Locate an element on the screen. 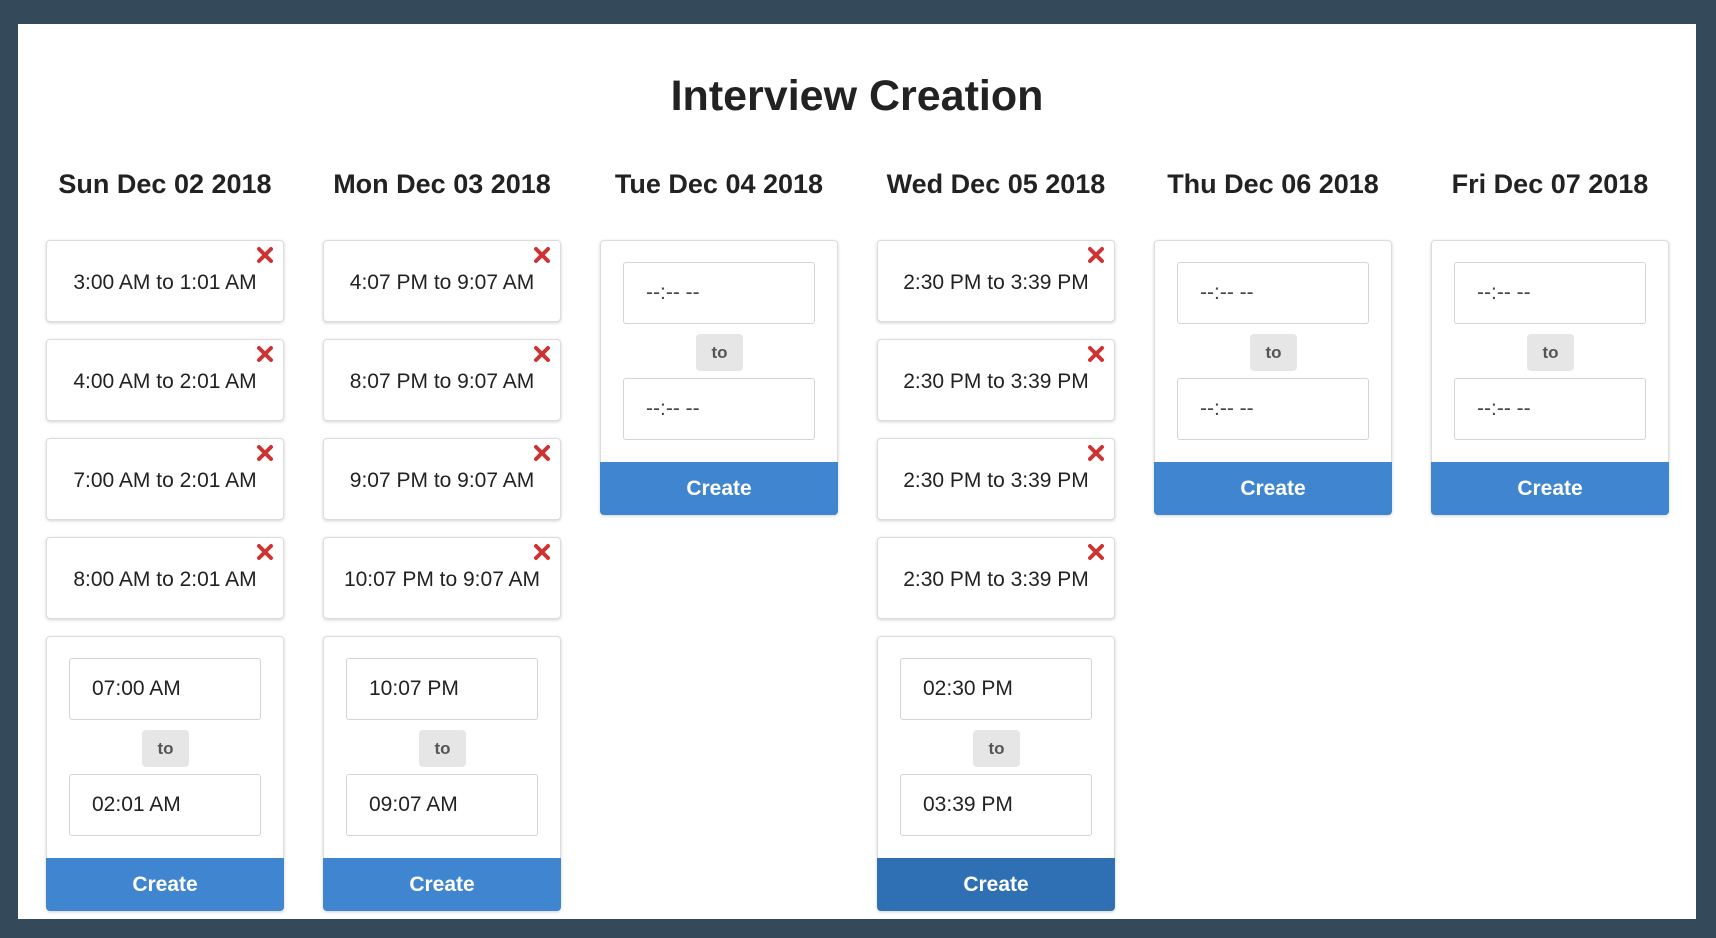  time-slot-card: 8:07 PM to 9:07 AM is located at coordinates (442, 380).